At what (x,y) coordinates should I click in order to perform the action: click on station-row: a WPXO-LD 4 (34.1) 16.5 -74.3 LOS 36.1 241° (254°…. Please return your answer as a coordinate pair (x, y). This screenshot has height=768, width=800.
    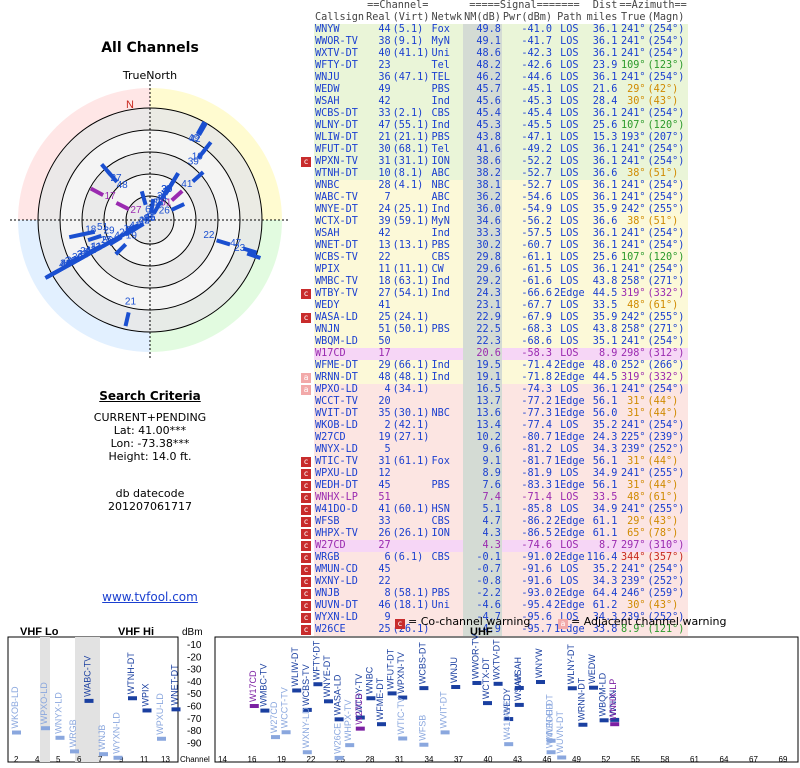
    Looking at the image, I should click on (494, 390).